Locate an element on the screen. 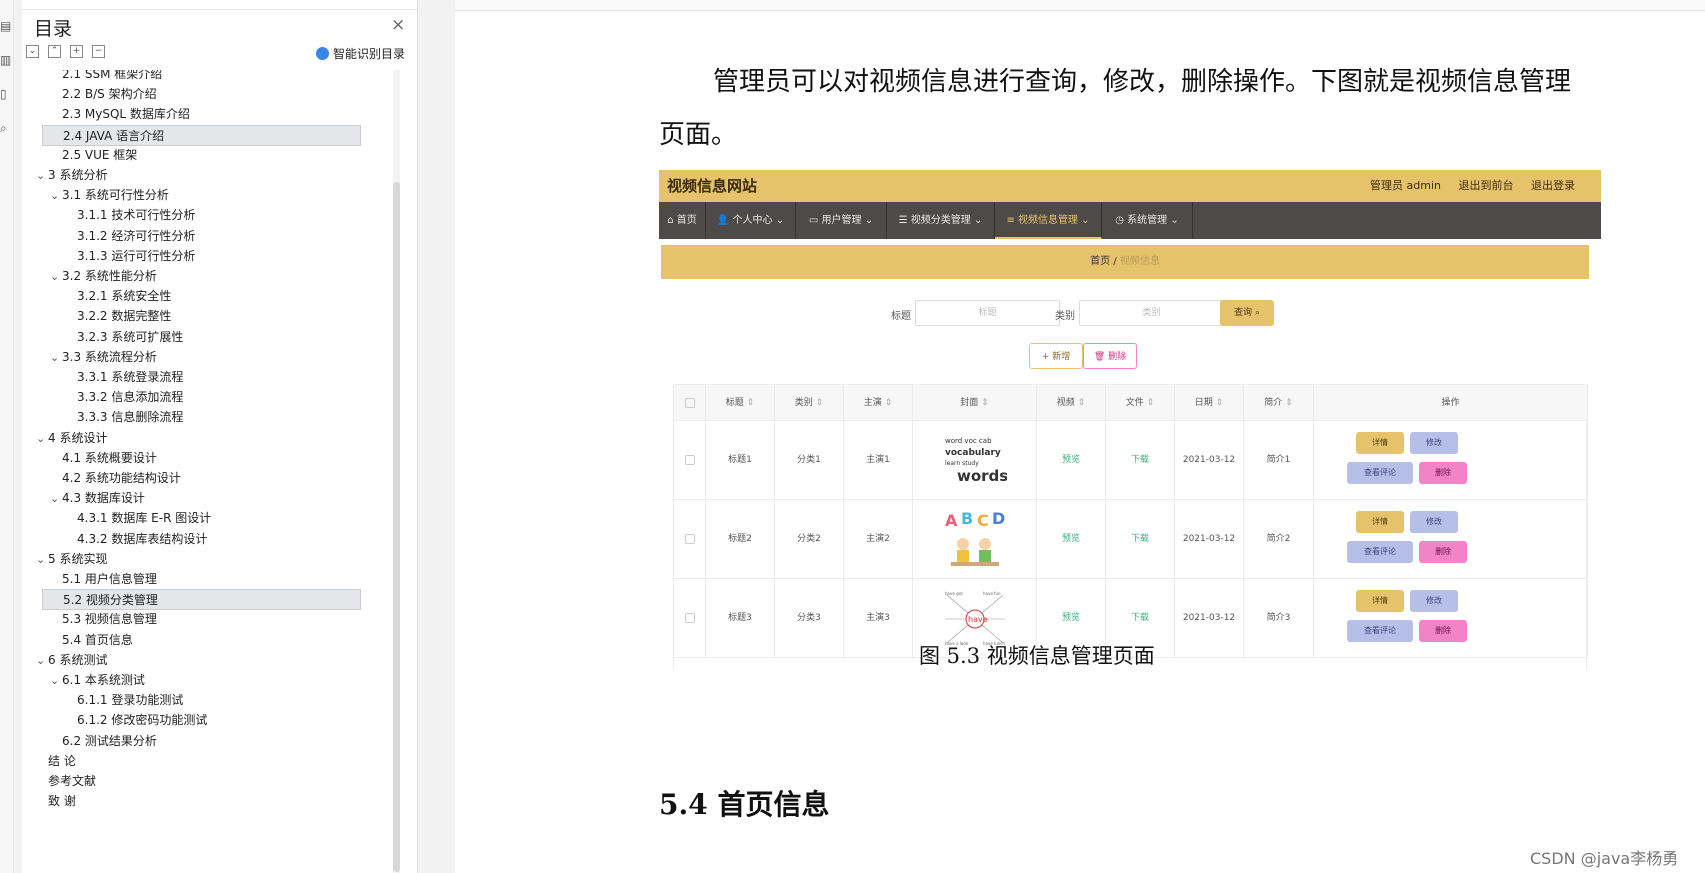  nav-system: ◷ 系统管理 ⌄ is located at coordinates (1147, 220).